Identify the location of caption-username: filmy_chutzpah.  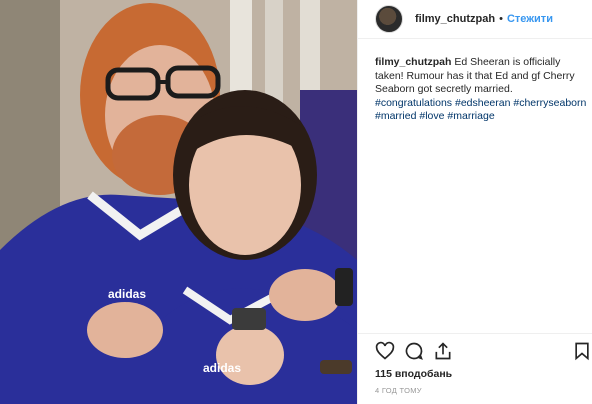
(413, 62).